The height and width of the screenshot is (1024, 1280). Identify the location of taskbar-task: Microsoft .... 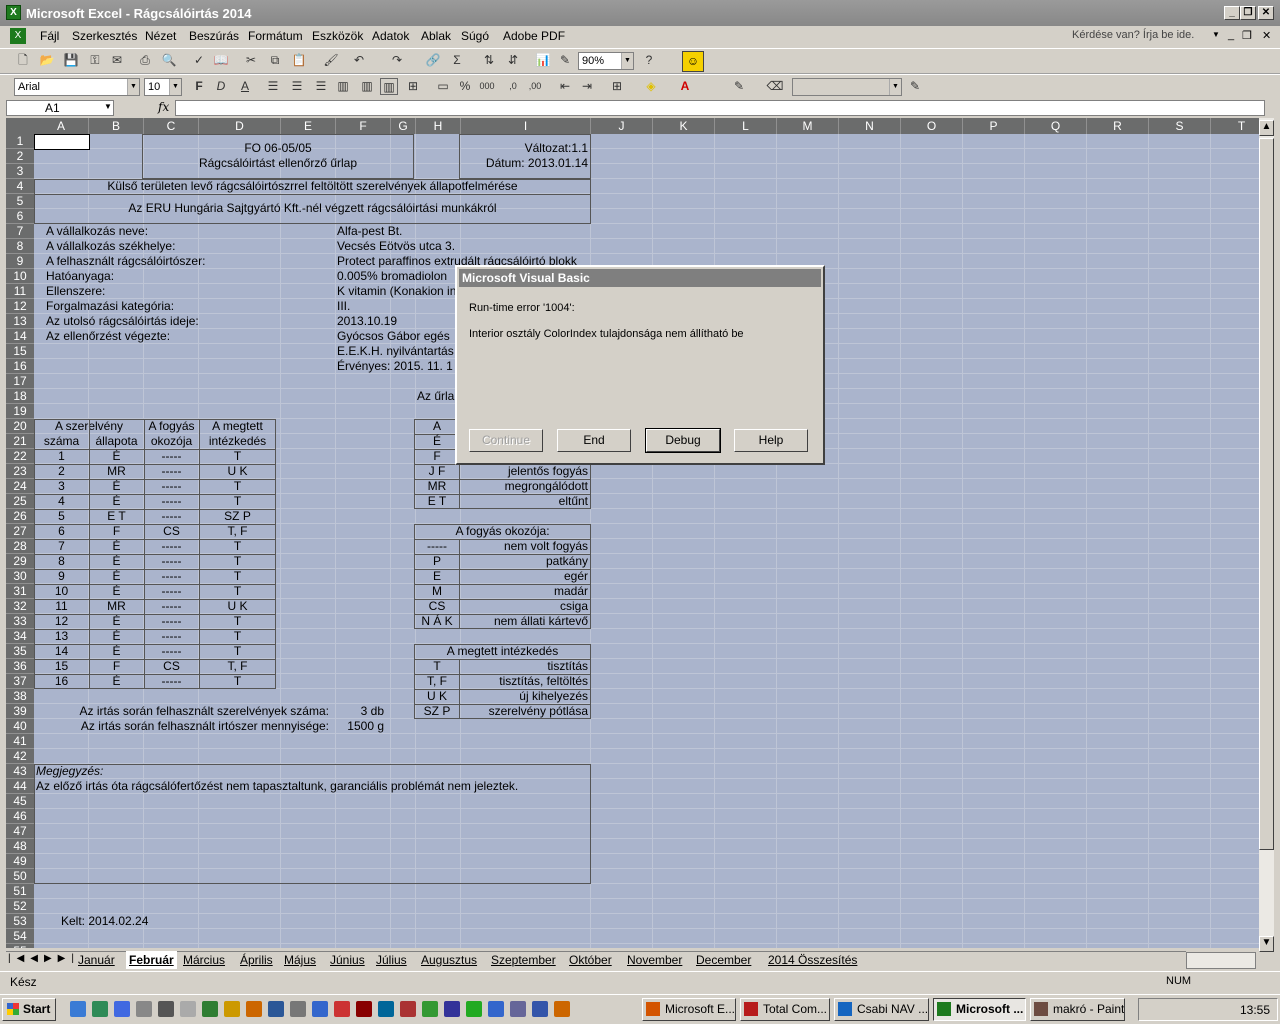
(979, 1009).